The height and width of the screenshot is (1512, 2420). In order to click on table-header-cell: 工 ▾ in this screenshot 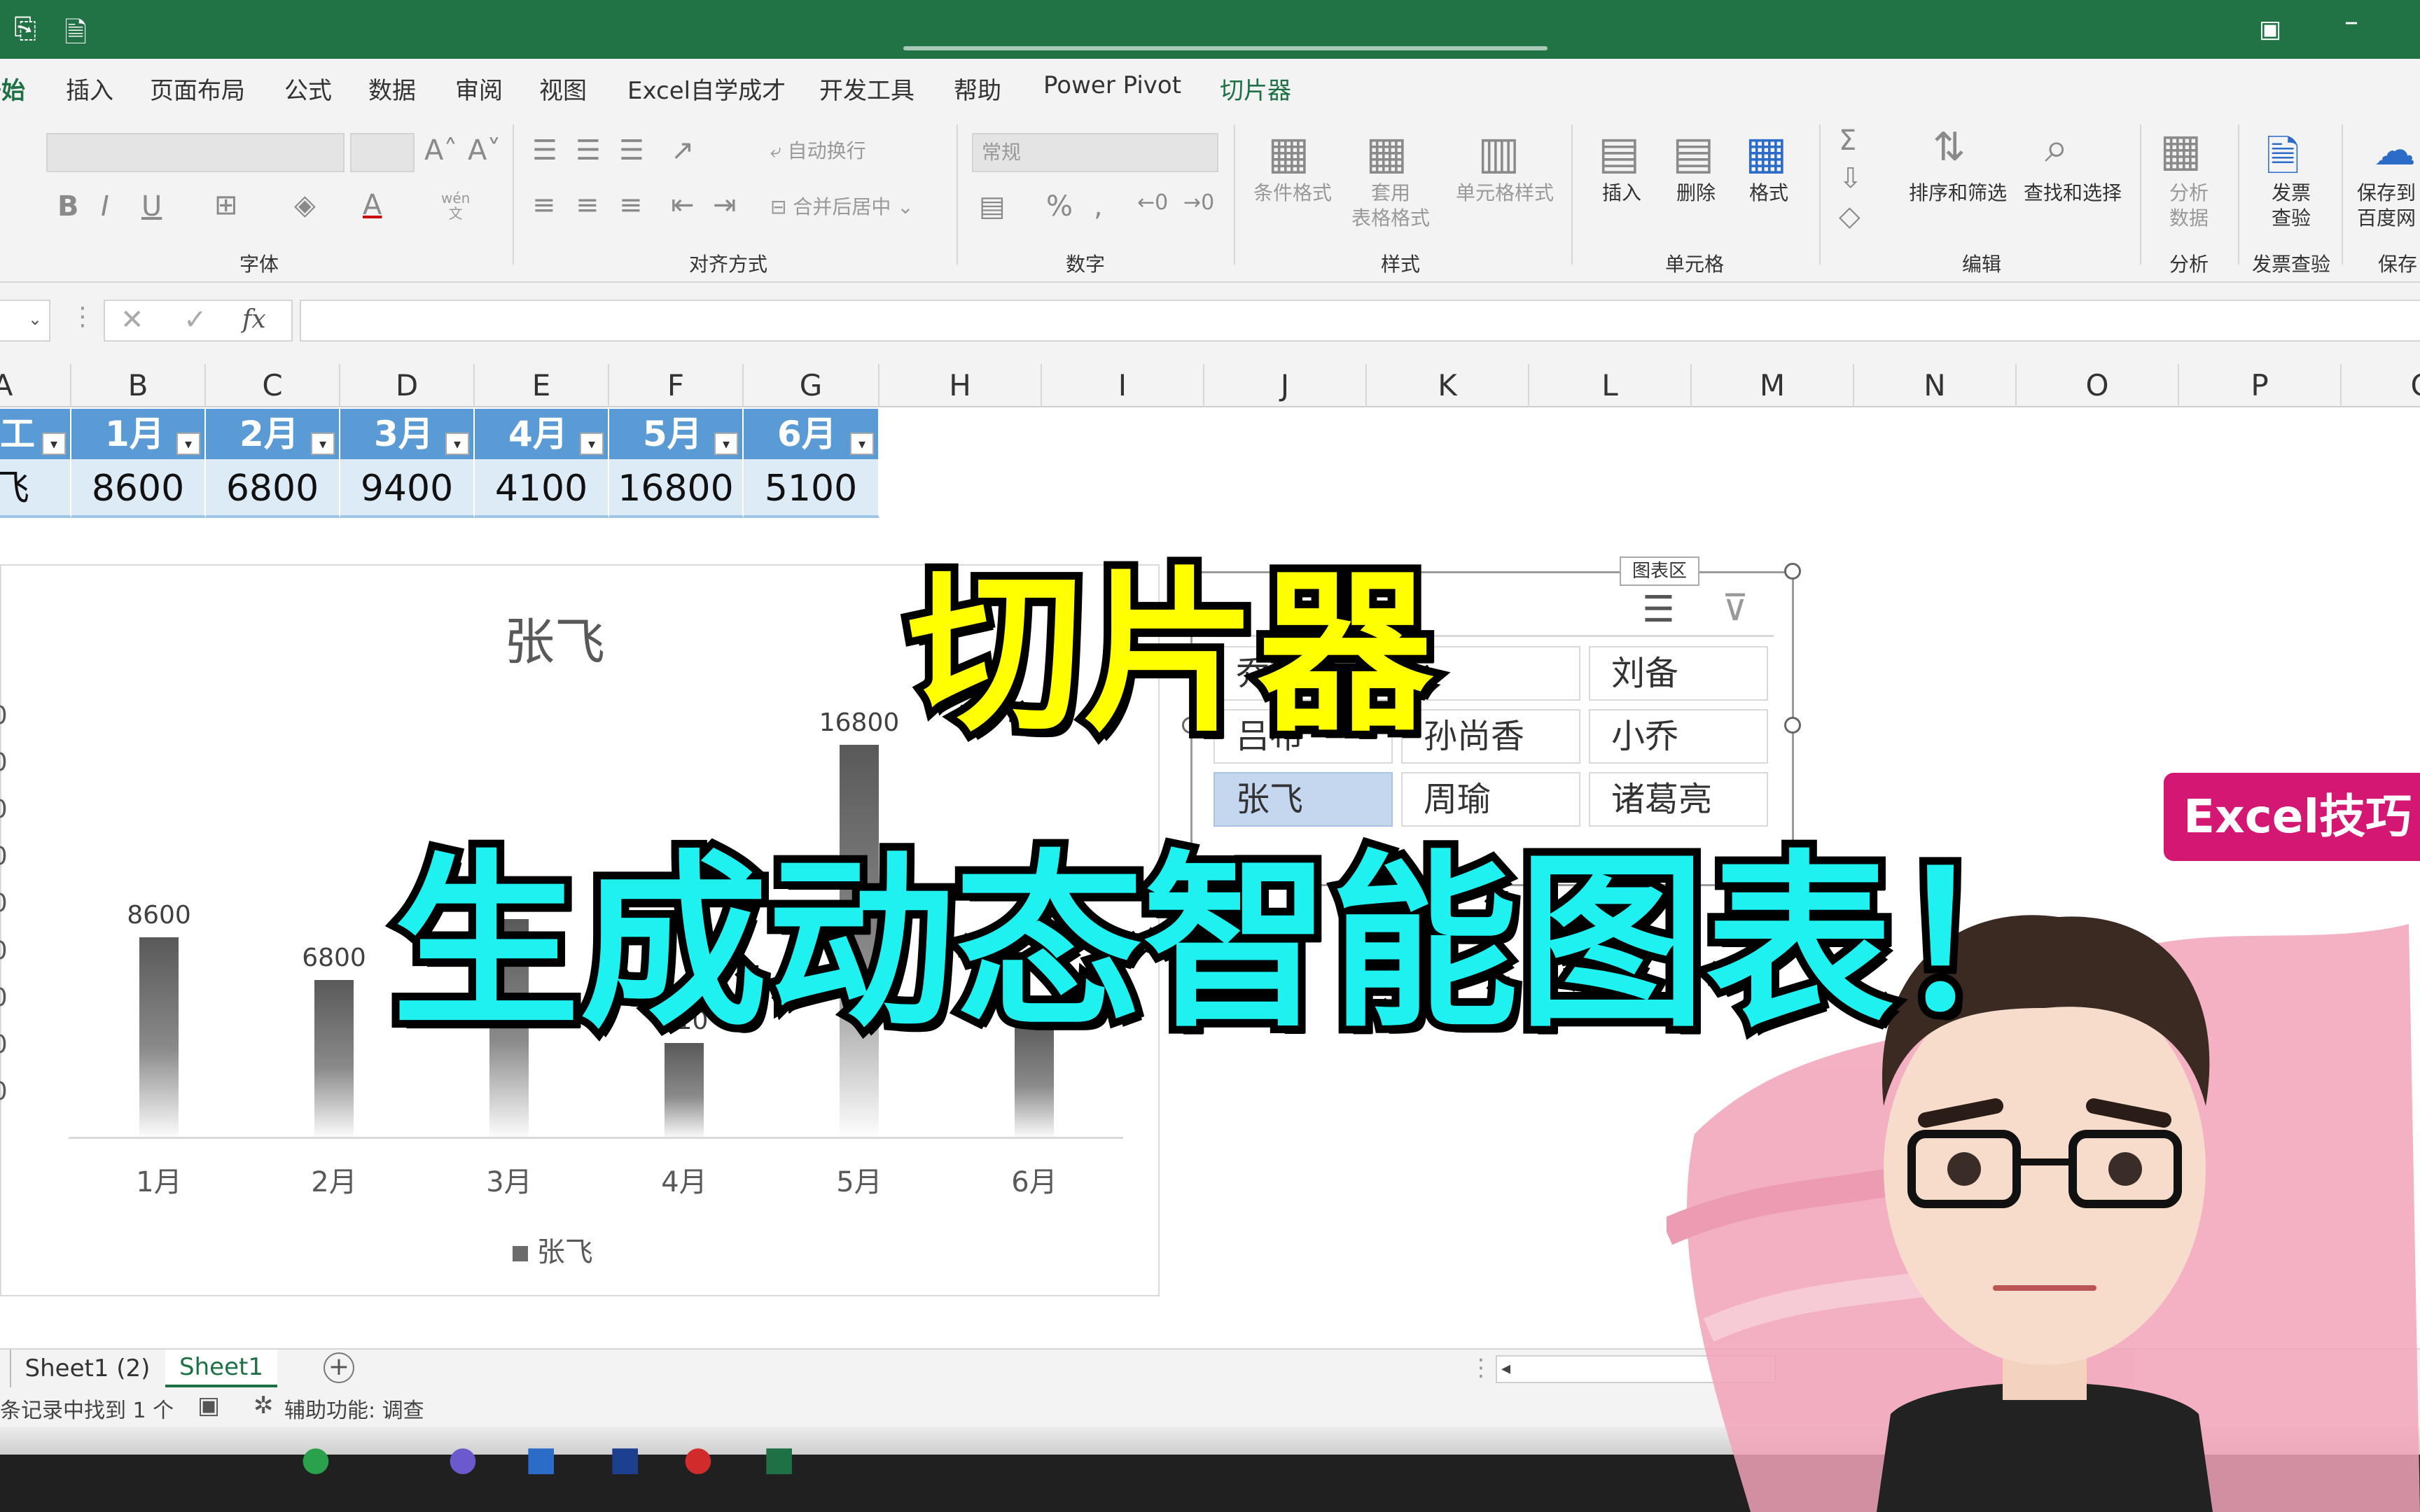, I will do `click(35, 434)`.